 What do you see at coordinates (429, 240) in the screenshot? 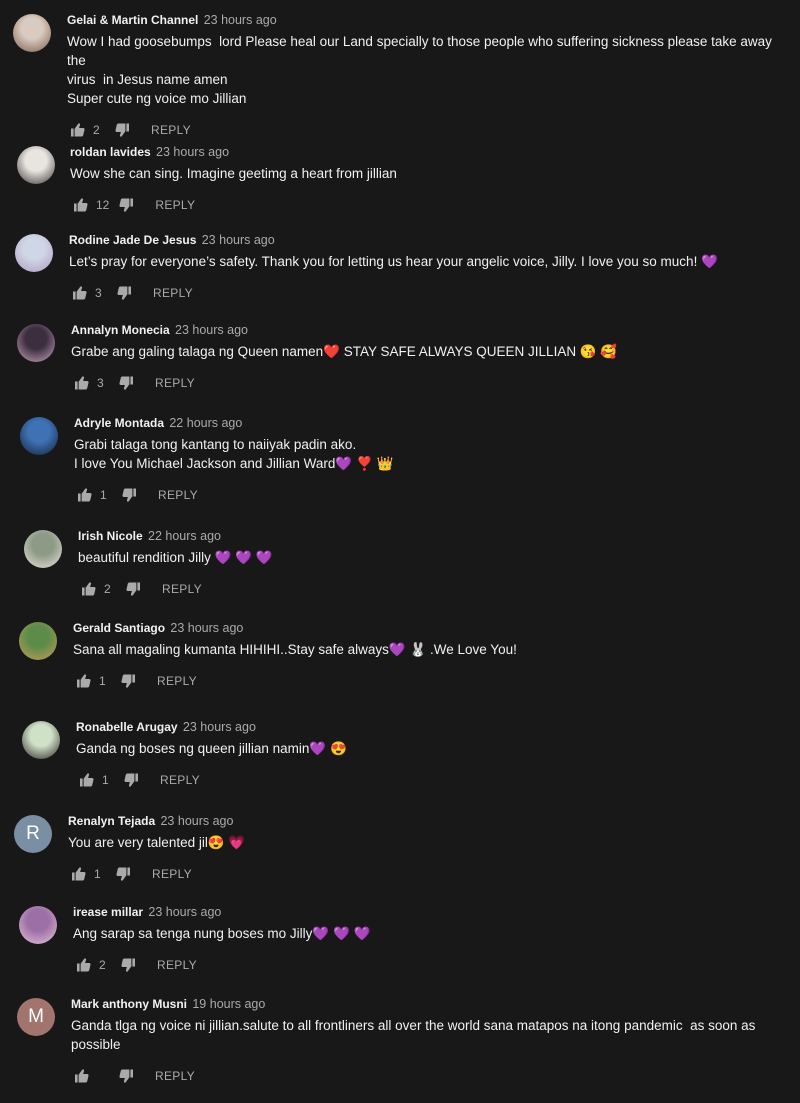
I see `comment-header: Rodine Jade De Jesus 23 hours ago` at bounding box center [429, 240].